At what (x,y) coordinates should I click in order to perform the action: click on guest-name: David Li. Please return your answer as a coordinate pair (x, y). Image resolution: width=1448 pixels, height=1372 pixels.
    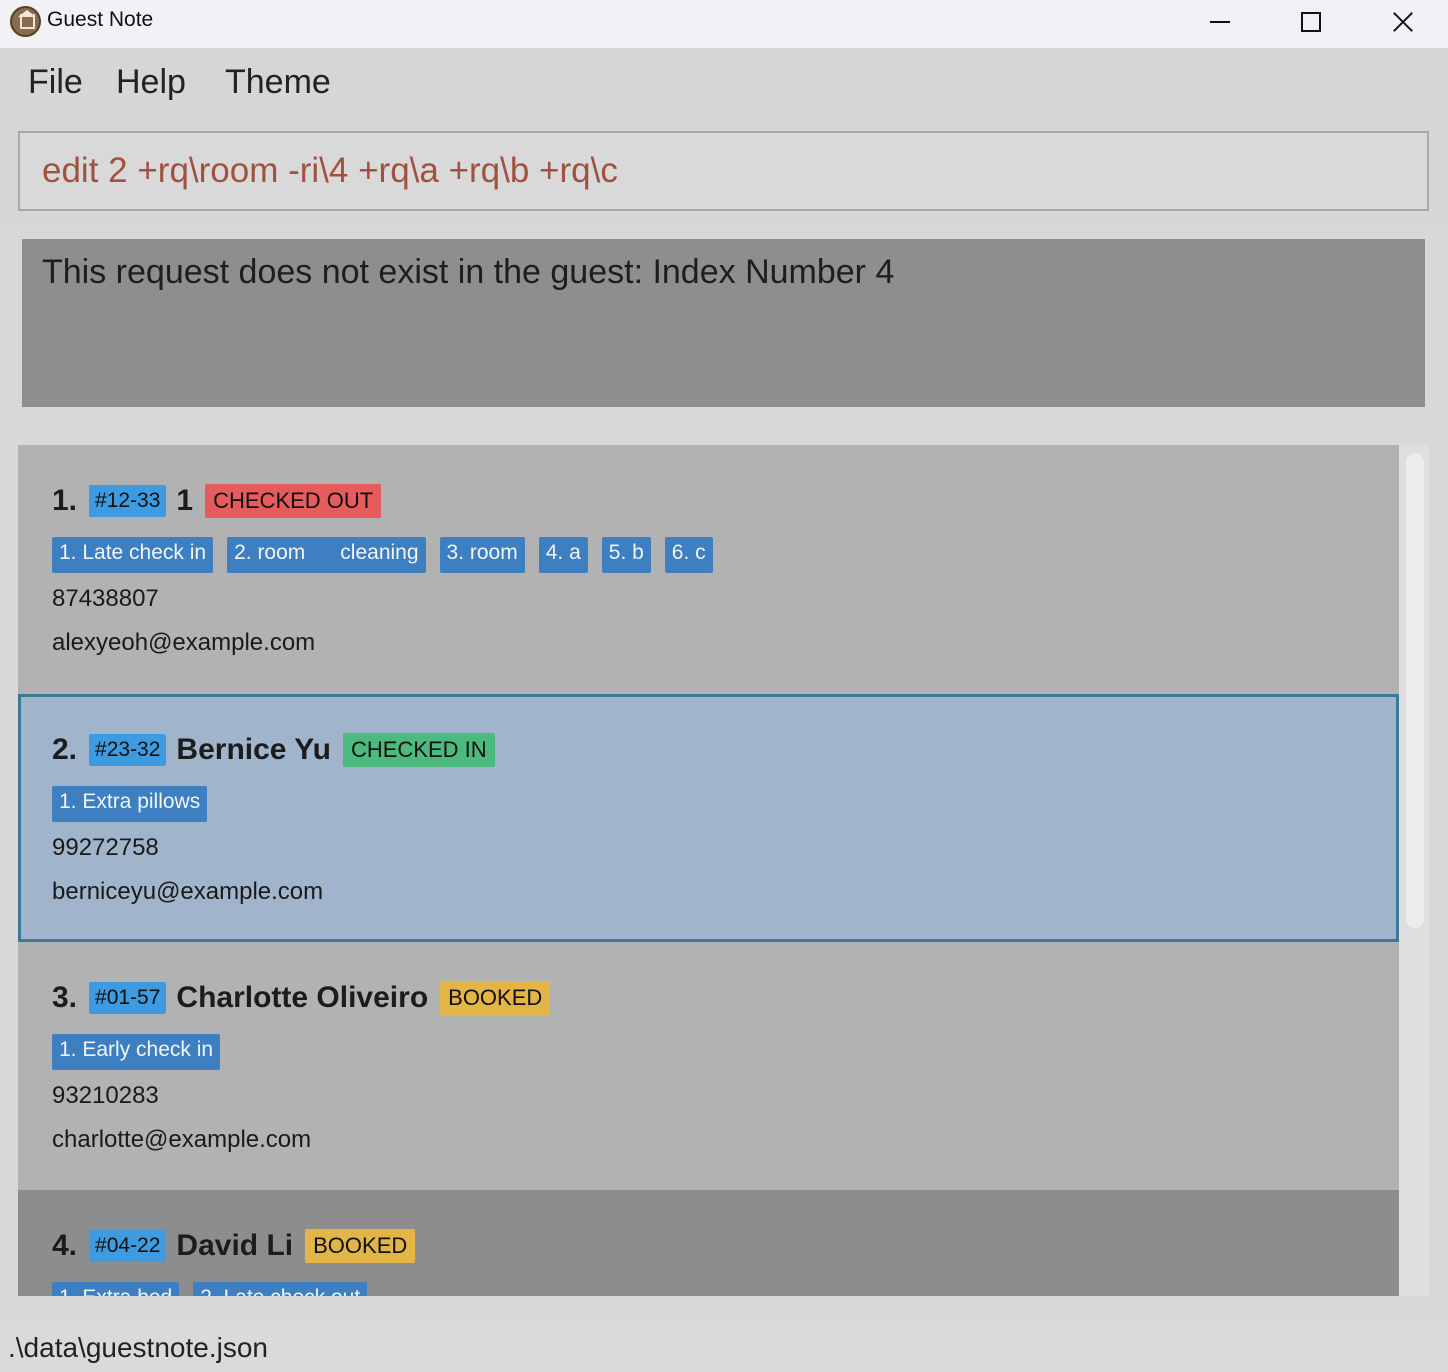
    Looking at the image, I should click on (235, 1245).